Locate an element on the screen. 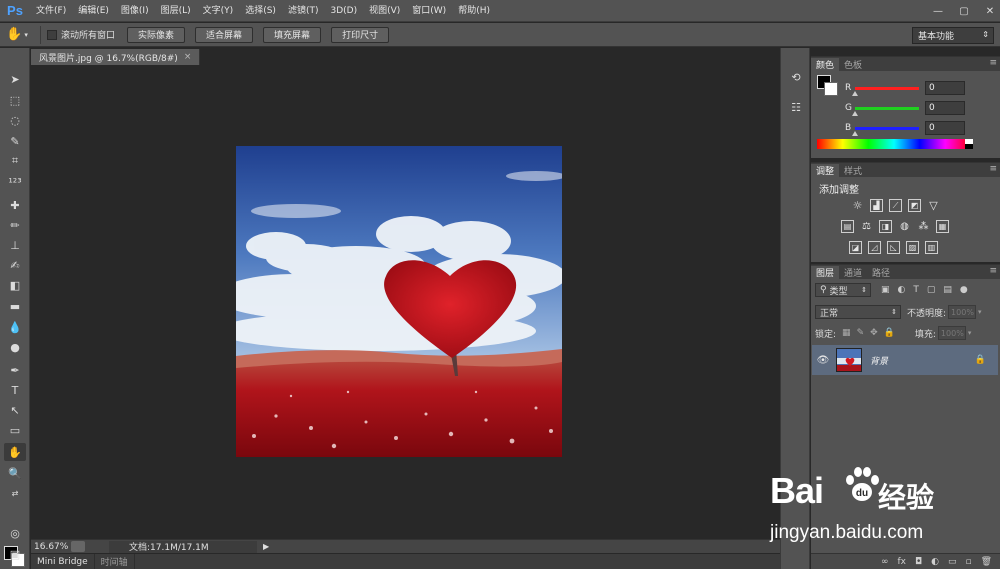  menu-type: 文字(Y) is located at coordinates (218, 11).